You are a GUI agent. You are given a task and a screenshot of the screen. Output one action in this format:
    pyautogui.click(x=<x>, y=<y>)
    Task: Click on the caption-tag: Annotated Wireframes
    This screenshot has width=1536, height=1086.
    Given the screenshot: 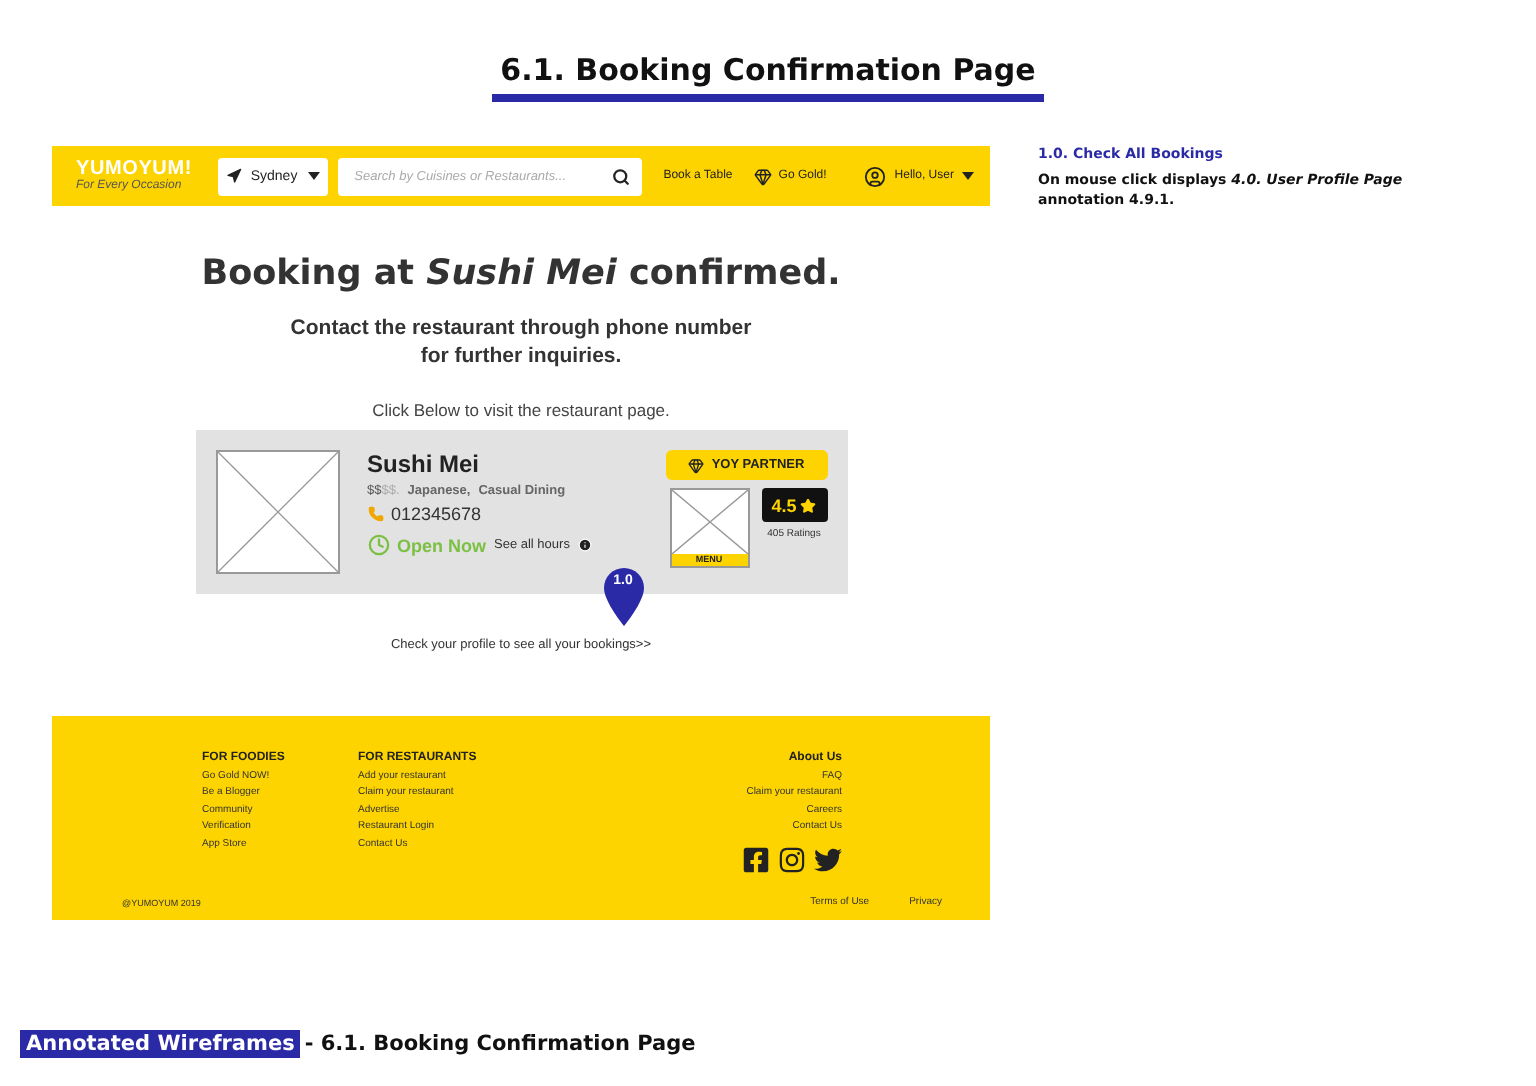 What is the action you would take?
    pyautogui.click(x=160, y=1044)
    